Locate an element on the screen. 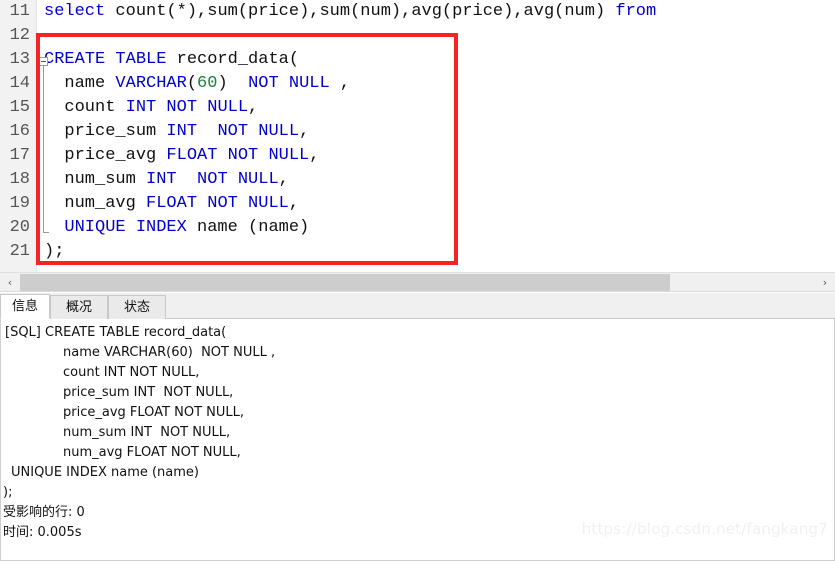  output-line: [SQL] CREATE TABLE record_data( is located at coordinates (116, 332).